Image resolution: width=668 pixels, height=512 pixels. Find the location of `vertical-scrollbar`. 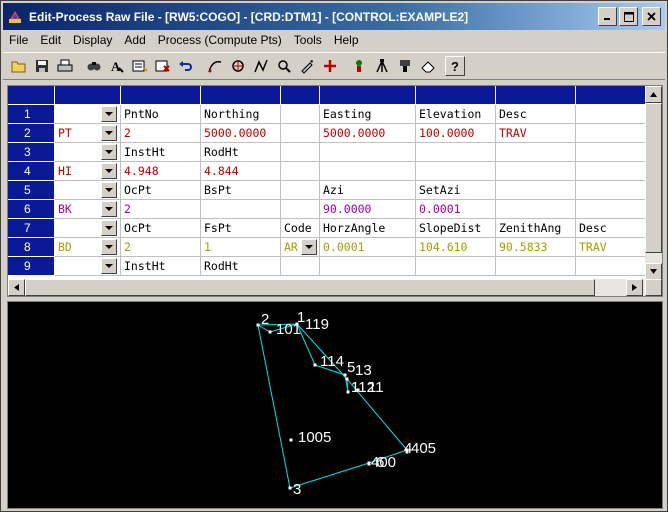

vertical-scrollbar is located at coordinates (653, 183).